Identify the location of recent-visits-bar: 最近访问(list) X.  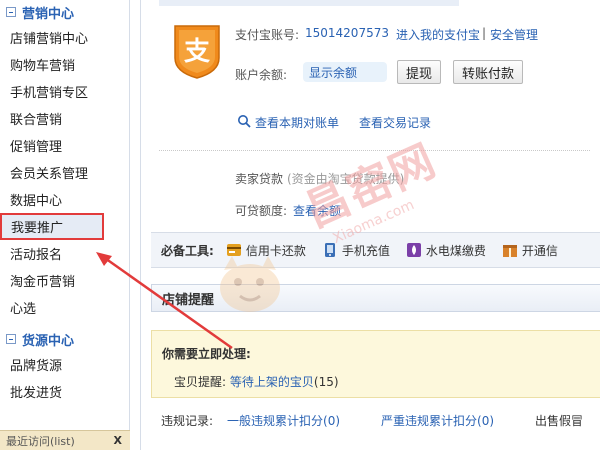
(65, 440).